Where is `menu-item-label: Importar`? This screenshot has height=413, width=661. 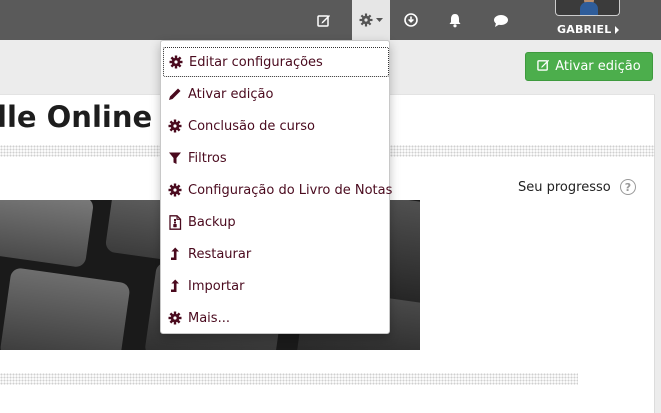 menu-item-label: Importar is located at coordinates (216, 286).